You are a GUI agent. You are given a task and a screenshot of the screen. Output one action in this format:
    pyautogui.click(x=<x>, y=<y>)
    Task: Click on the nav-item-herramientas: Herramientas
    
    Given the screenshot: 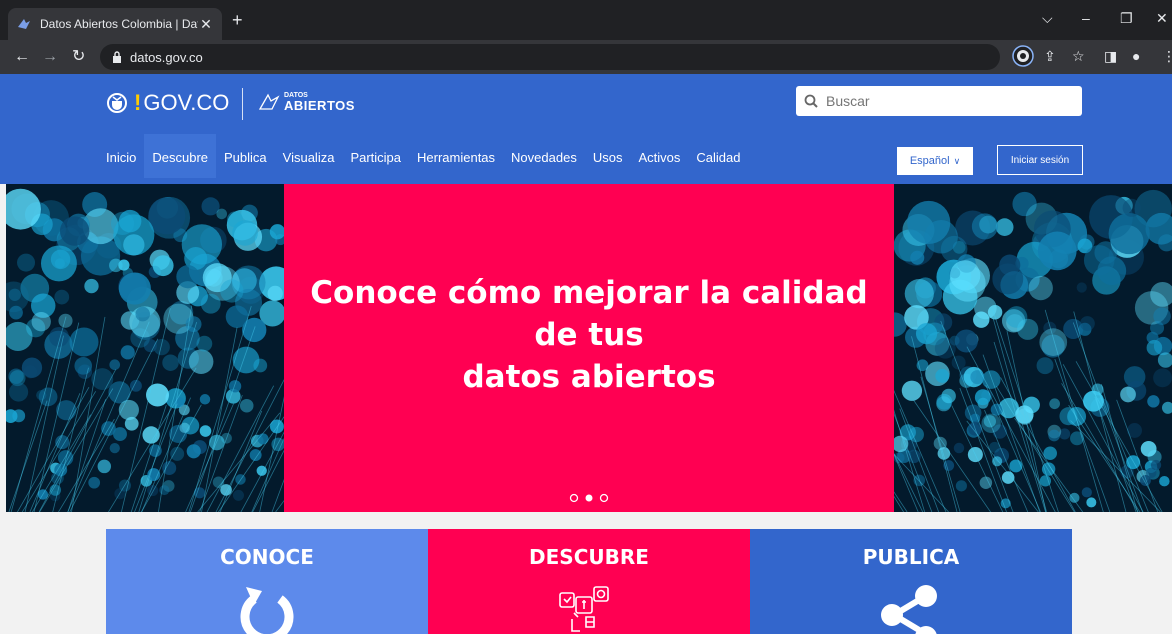 What is the action you would take?
    pyautogui.click(x=456, y=156)
    